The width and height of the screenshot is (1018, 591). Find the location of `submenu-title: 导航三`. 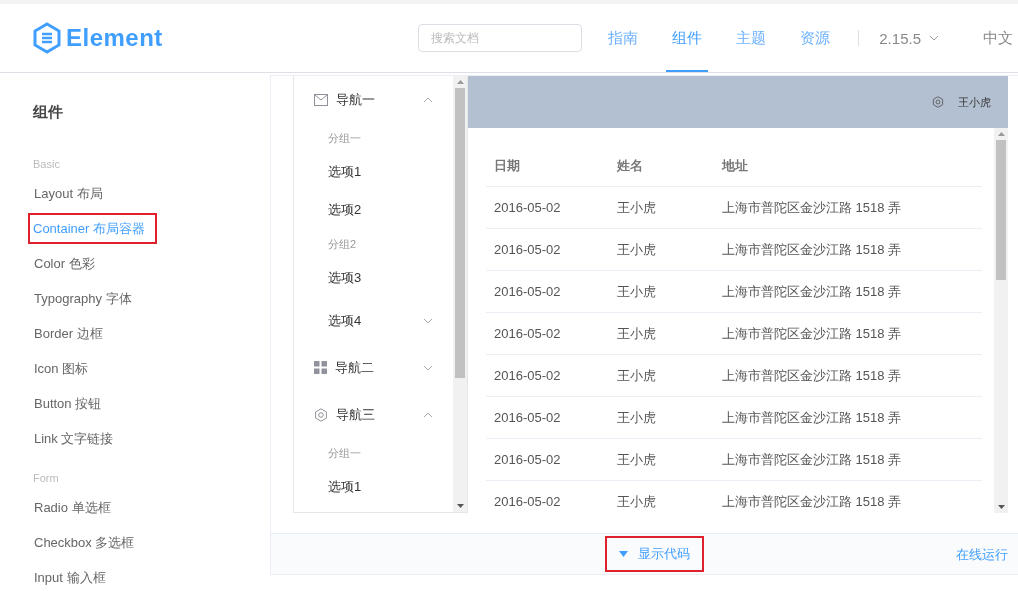

submenu-title: 导航三 is located at coordinates (373, 414).